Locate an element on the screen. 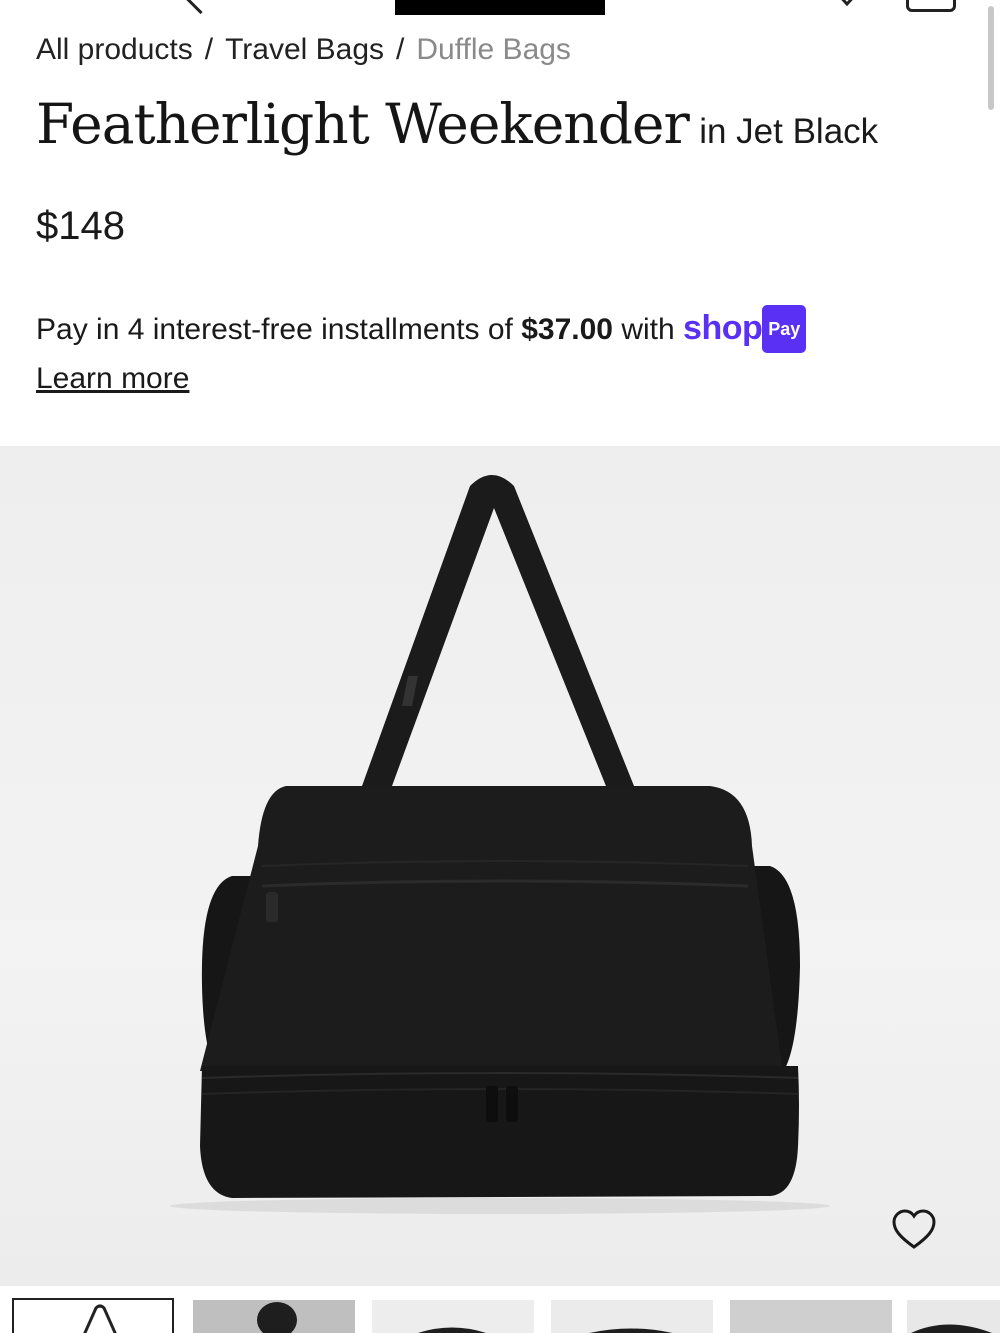 The width and height of the screenshot is (1000, 1333). learn-more-link: Learn more is located at coordinates (112, 379).